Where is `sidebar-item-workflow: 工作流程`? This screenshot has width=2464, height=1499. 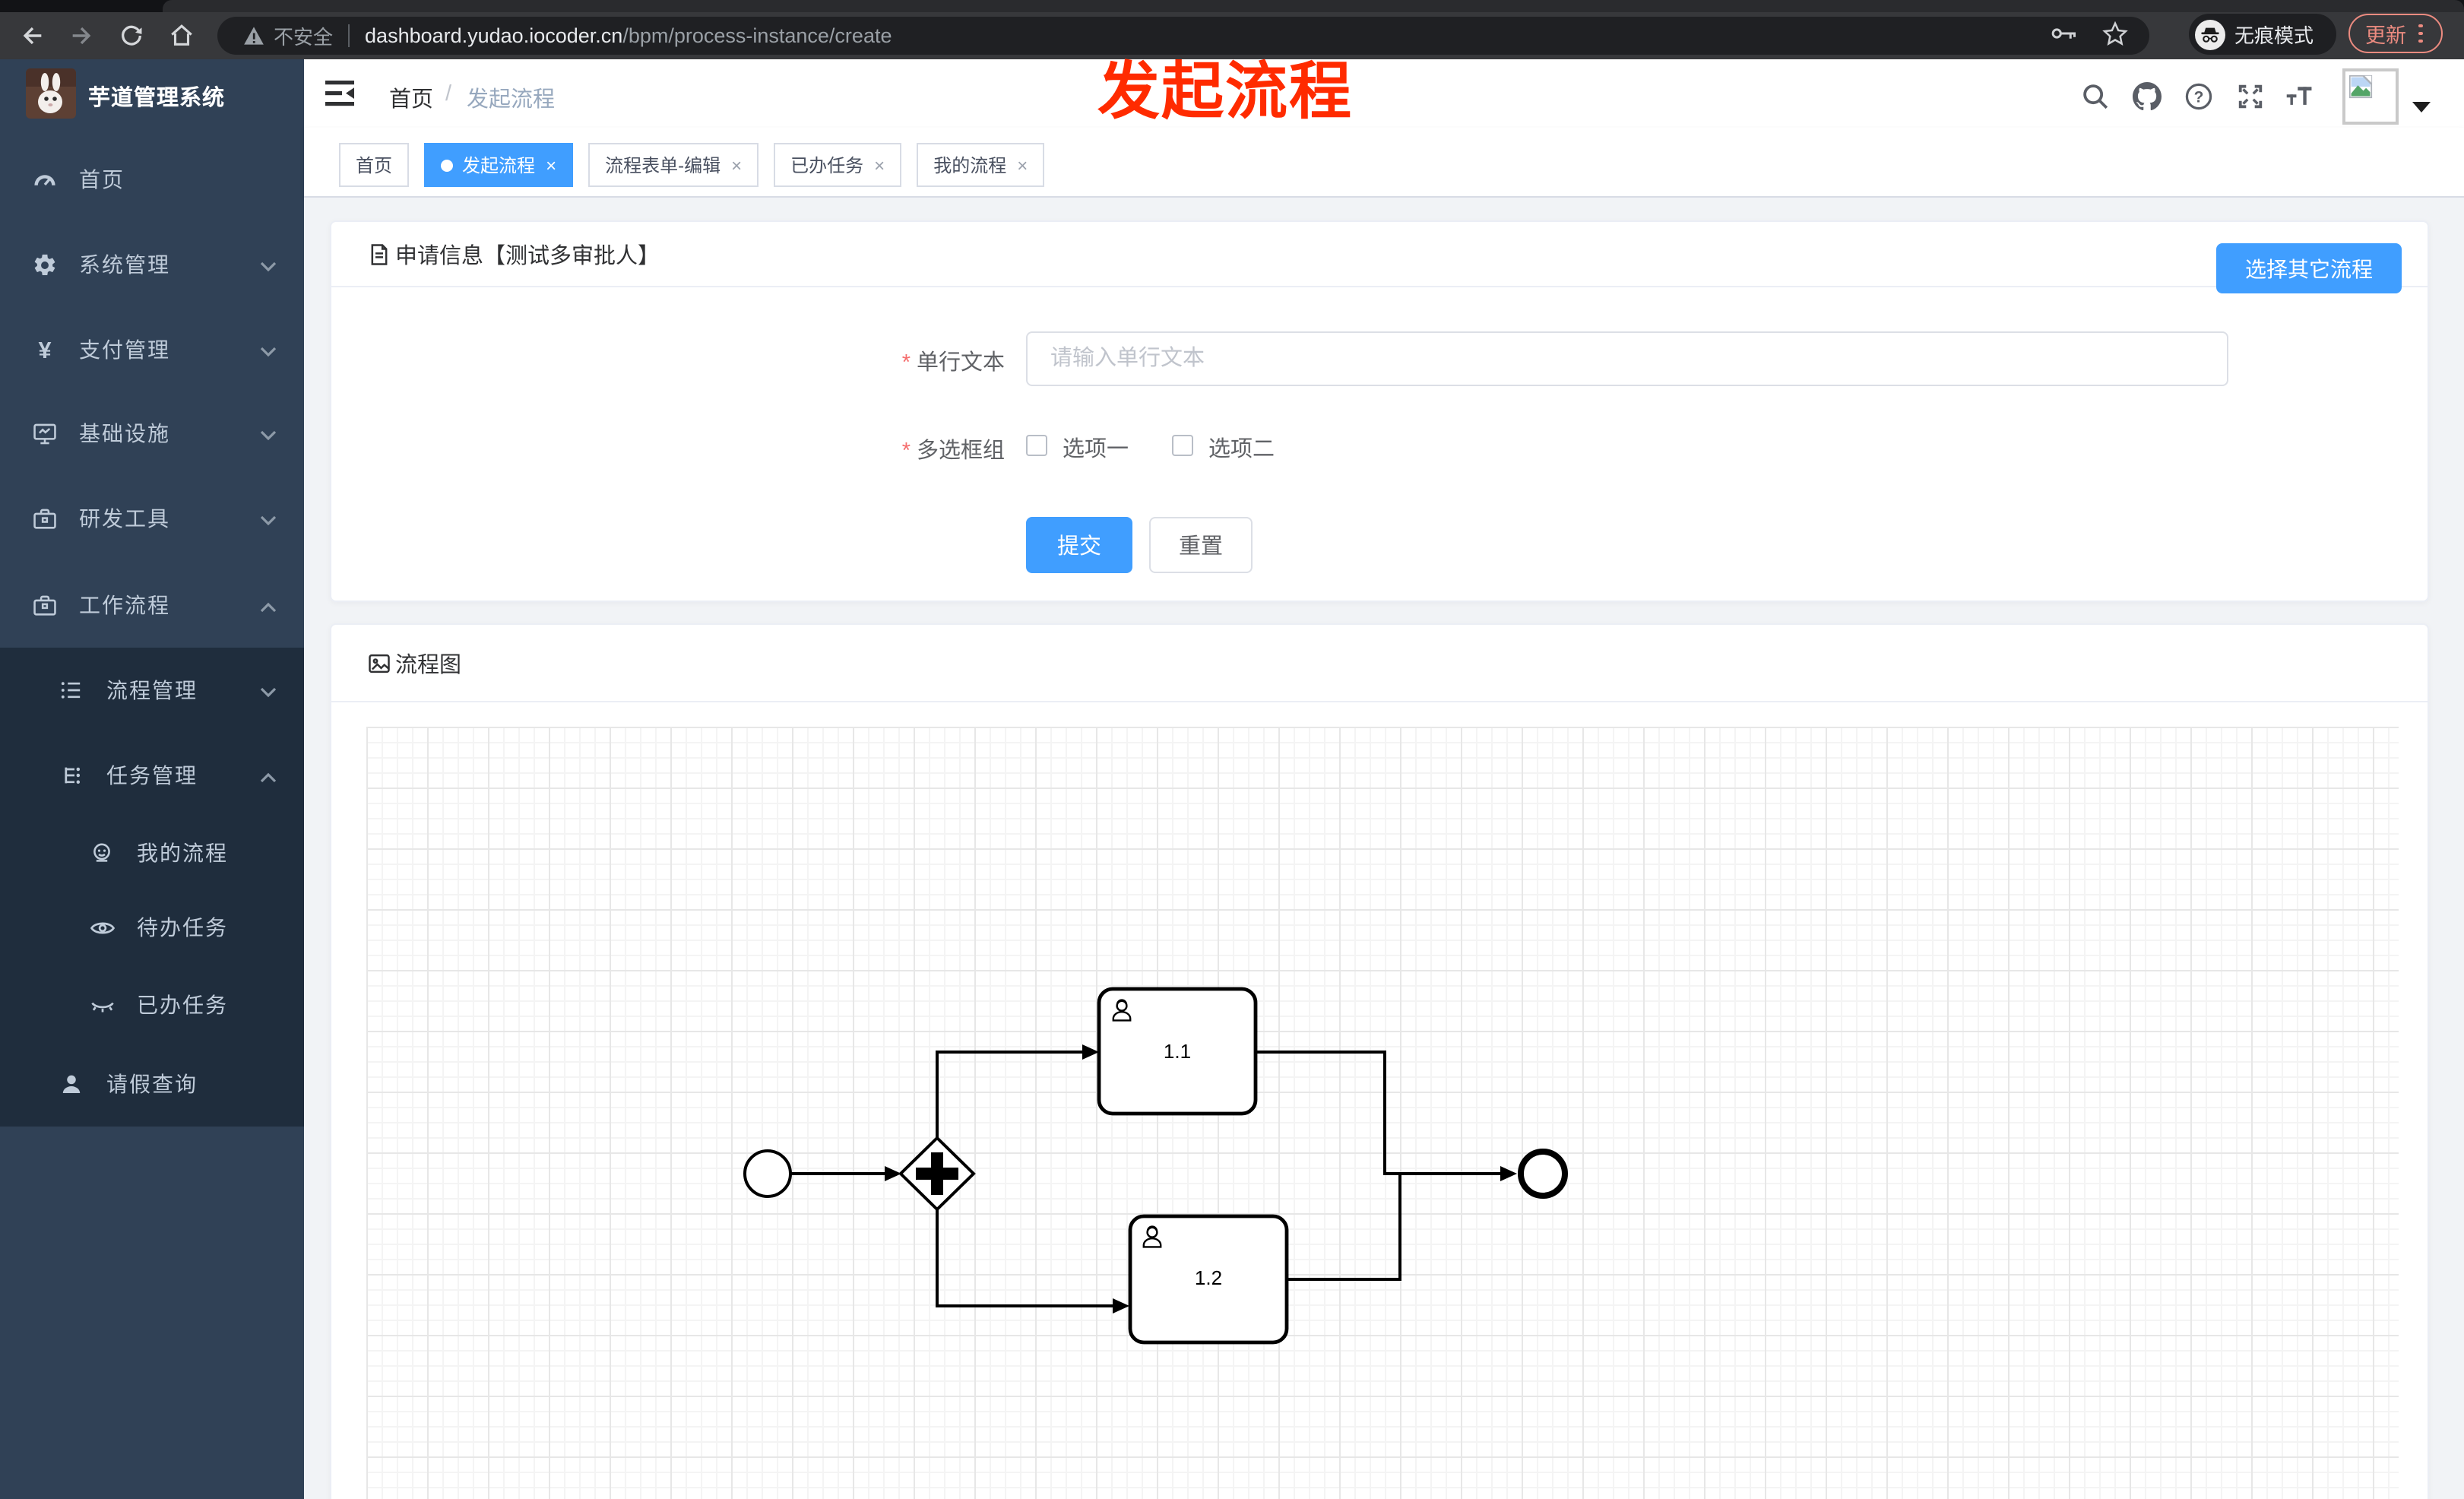
sidebar-item-workflow: 工作流程 is located at coordinates (152, 605).